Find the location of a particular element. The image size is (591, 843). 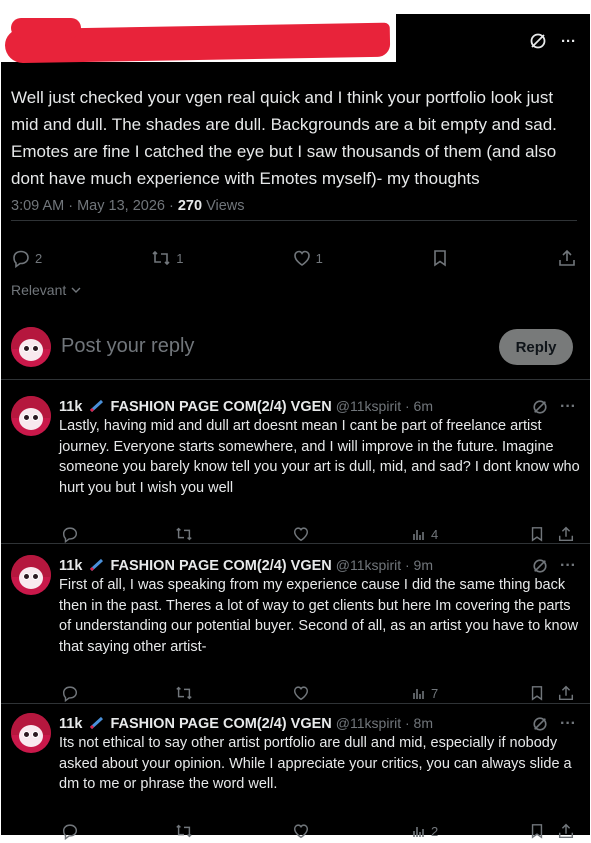

reply-handle: @11kspirit · 6m is located at coordinates (384, 406).